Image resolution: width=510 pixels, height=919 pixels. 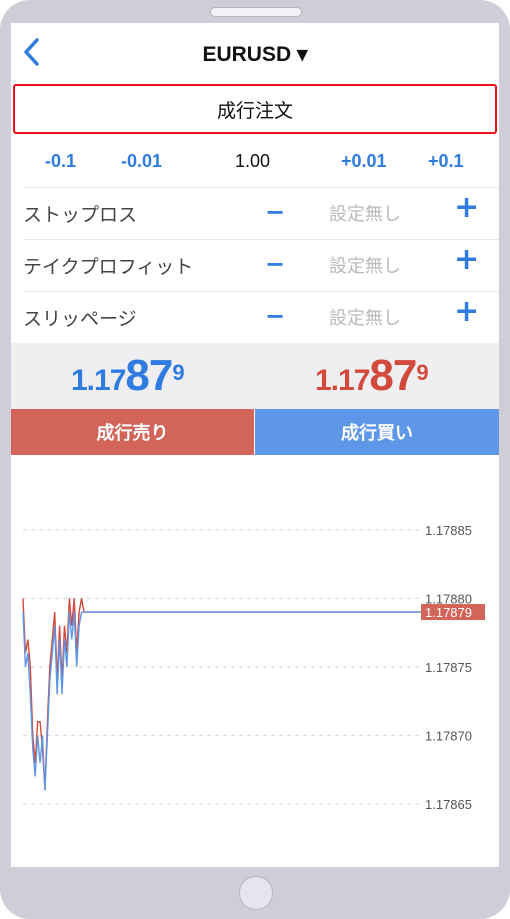 What do you see at coordinates (255, 265) in the screenshot?
I see `take-profit-row: テイクプロフィット − 設定無し +` at bounding box center [255, 265].